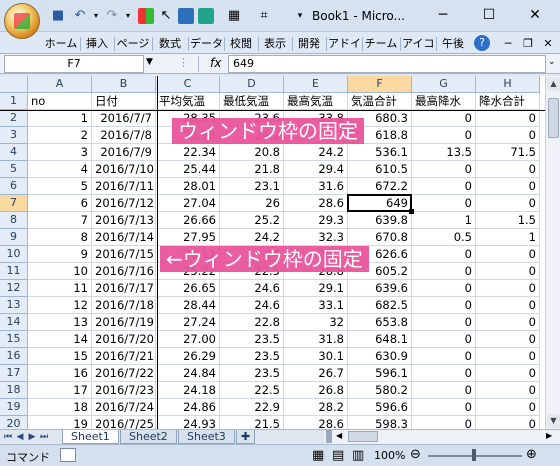 Image resolution: width=560 pixels, height=466 pixels. I want to click on cell-a5: 4, so click(60, 169).